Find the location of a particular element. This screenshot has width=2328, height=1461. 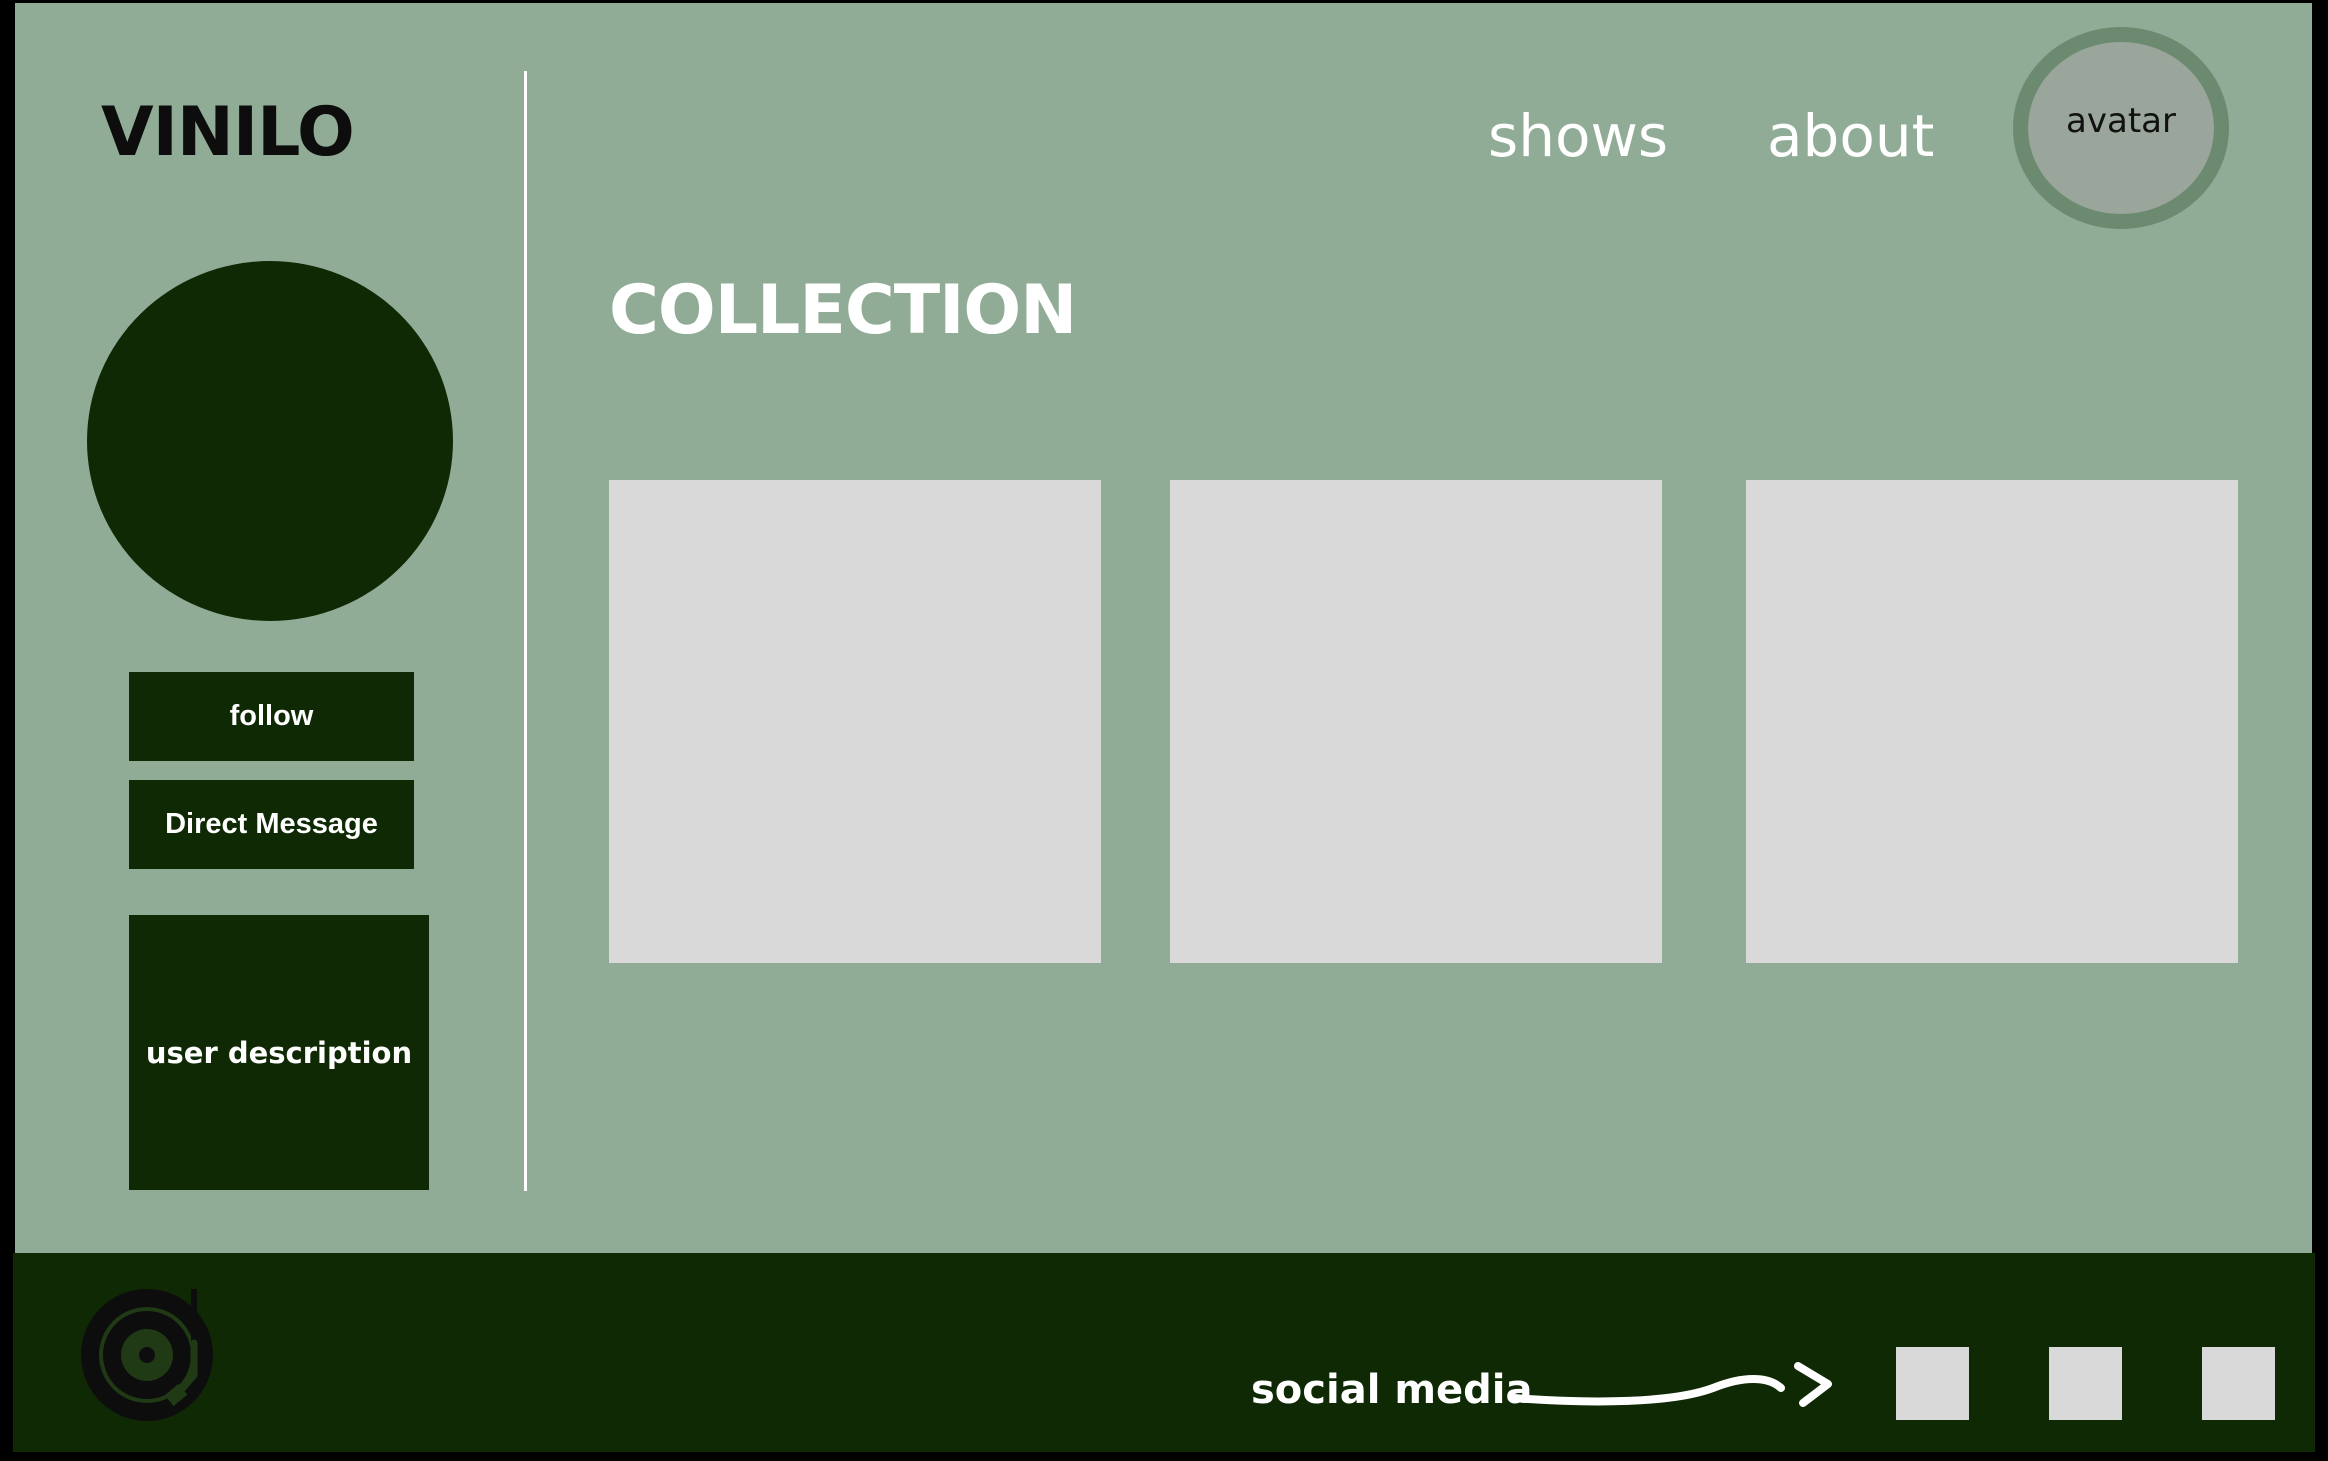

user-description-text: user description is located at coordinates (279, 1052).